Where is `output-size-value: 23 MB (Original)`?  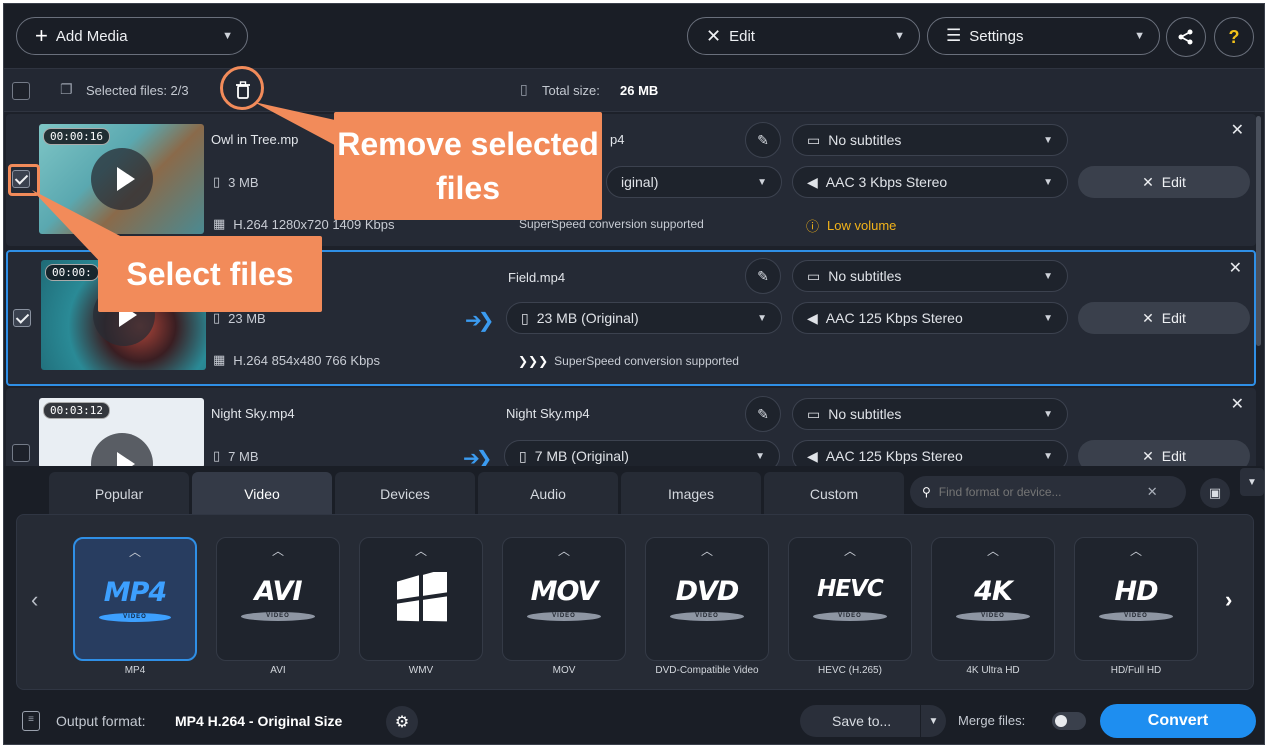 output-size-value: 23 MB (Original) is located at coordinates (587, 318).